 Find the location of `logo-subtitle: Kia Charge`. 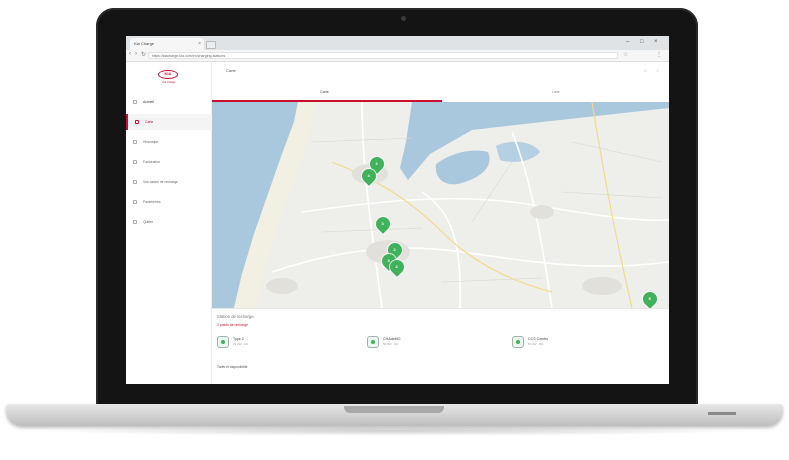

logo-subtitle: Kia Charge is located at coordinates (169, 82).